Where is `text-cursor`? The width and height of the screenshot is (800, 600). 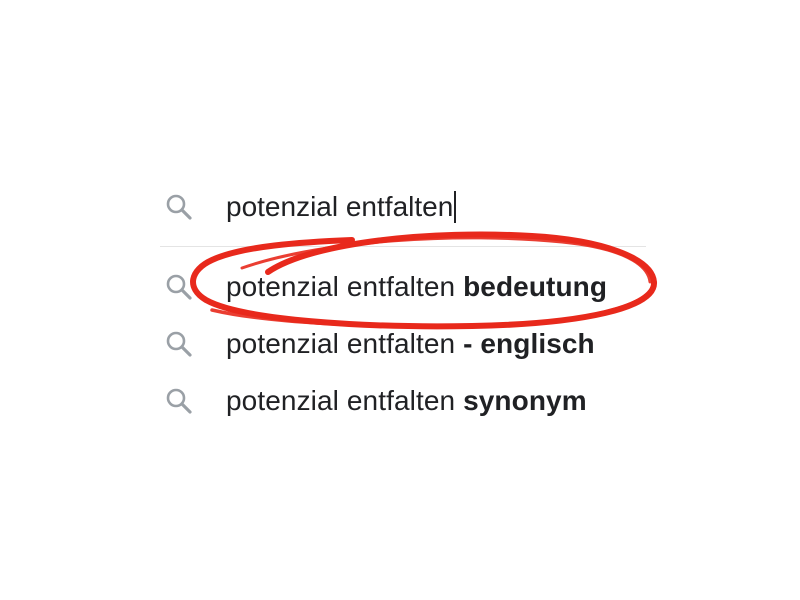
text-cursor is located at coordinates (455, 207).